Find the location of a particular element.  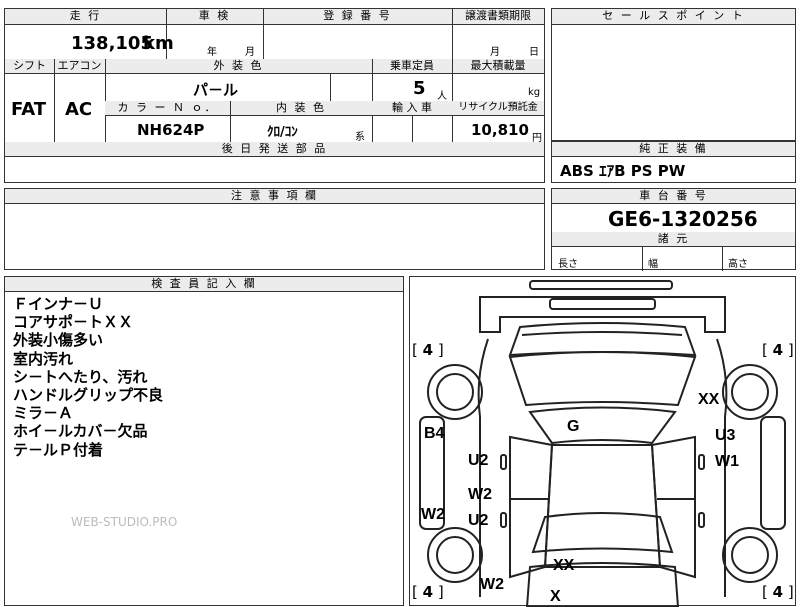

ext-color-label: 外 装 色 is located at coordinates (238, 66).